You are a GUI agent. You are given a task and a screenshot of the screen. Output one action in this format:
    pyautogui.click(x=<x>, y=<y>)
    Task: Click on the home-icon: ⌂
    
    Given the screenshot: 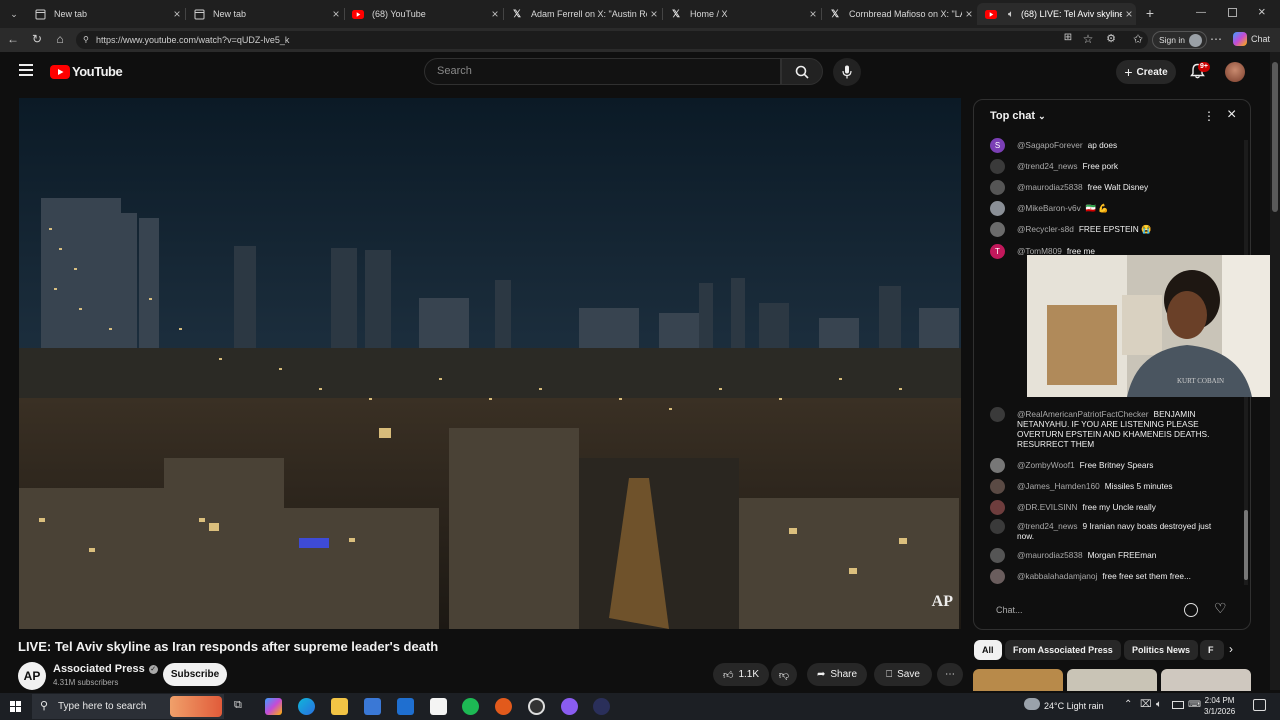 What is the action you would take?
    pyautogui.click(x=60, y=39)
    